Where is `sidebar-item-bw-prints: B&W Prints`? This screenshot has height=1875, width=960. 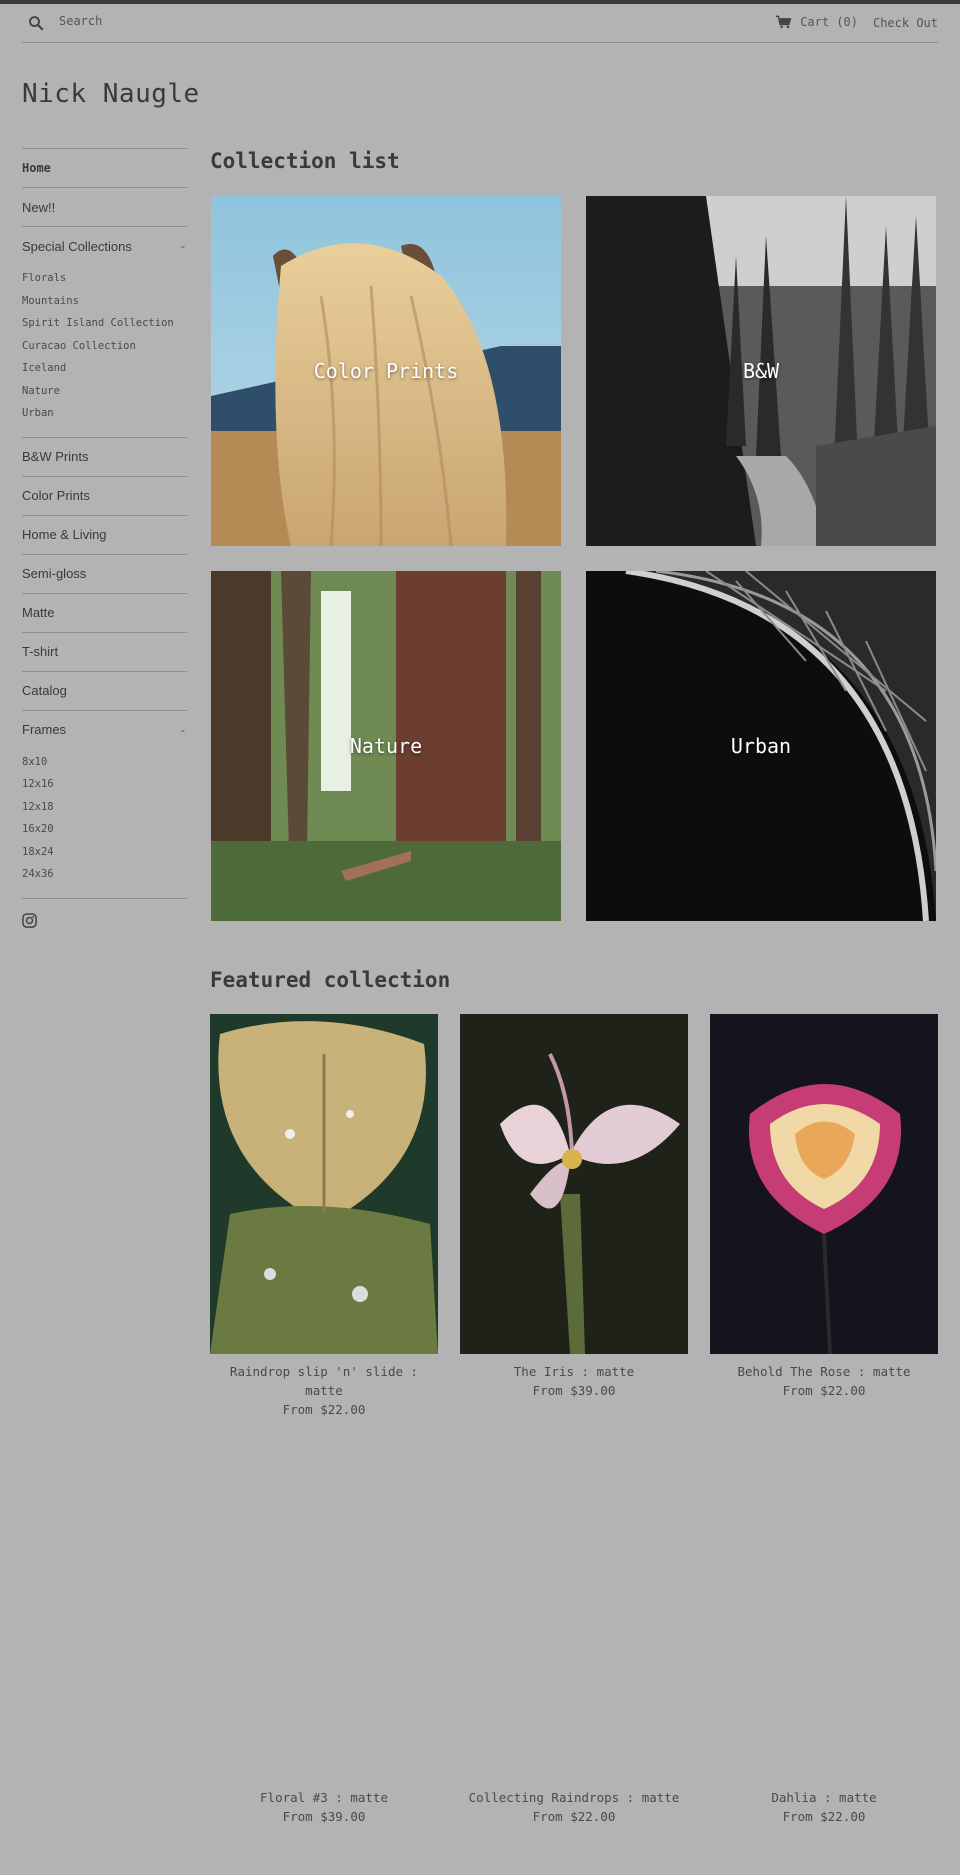
sidebar-item-bw-prints: B&W Prints is located at coordinates (104, 456).